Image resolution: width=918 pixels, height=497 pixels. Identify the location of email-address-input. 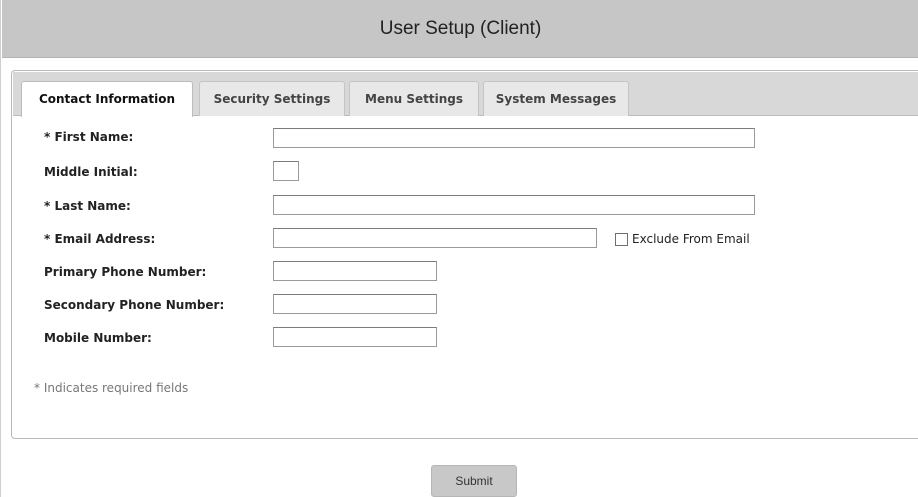
(435, 238).